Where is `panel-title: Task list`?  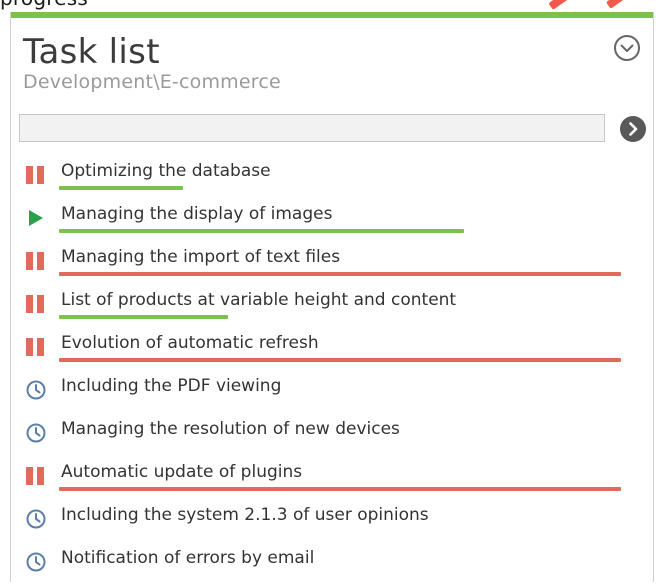
panel-title: Task list is located at coordinates (91, 52).